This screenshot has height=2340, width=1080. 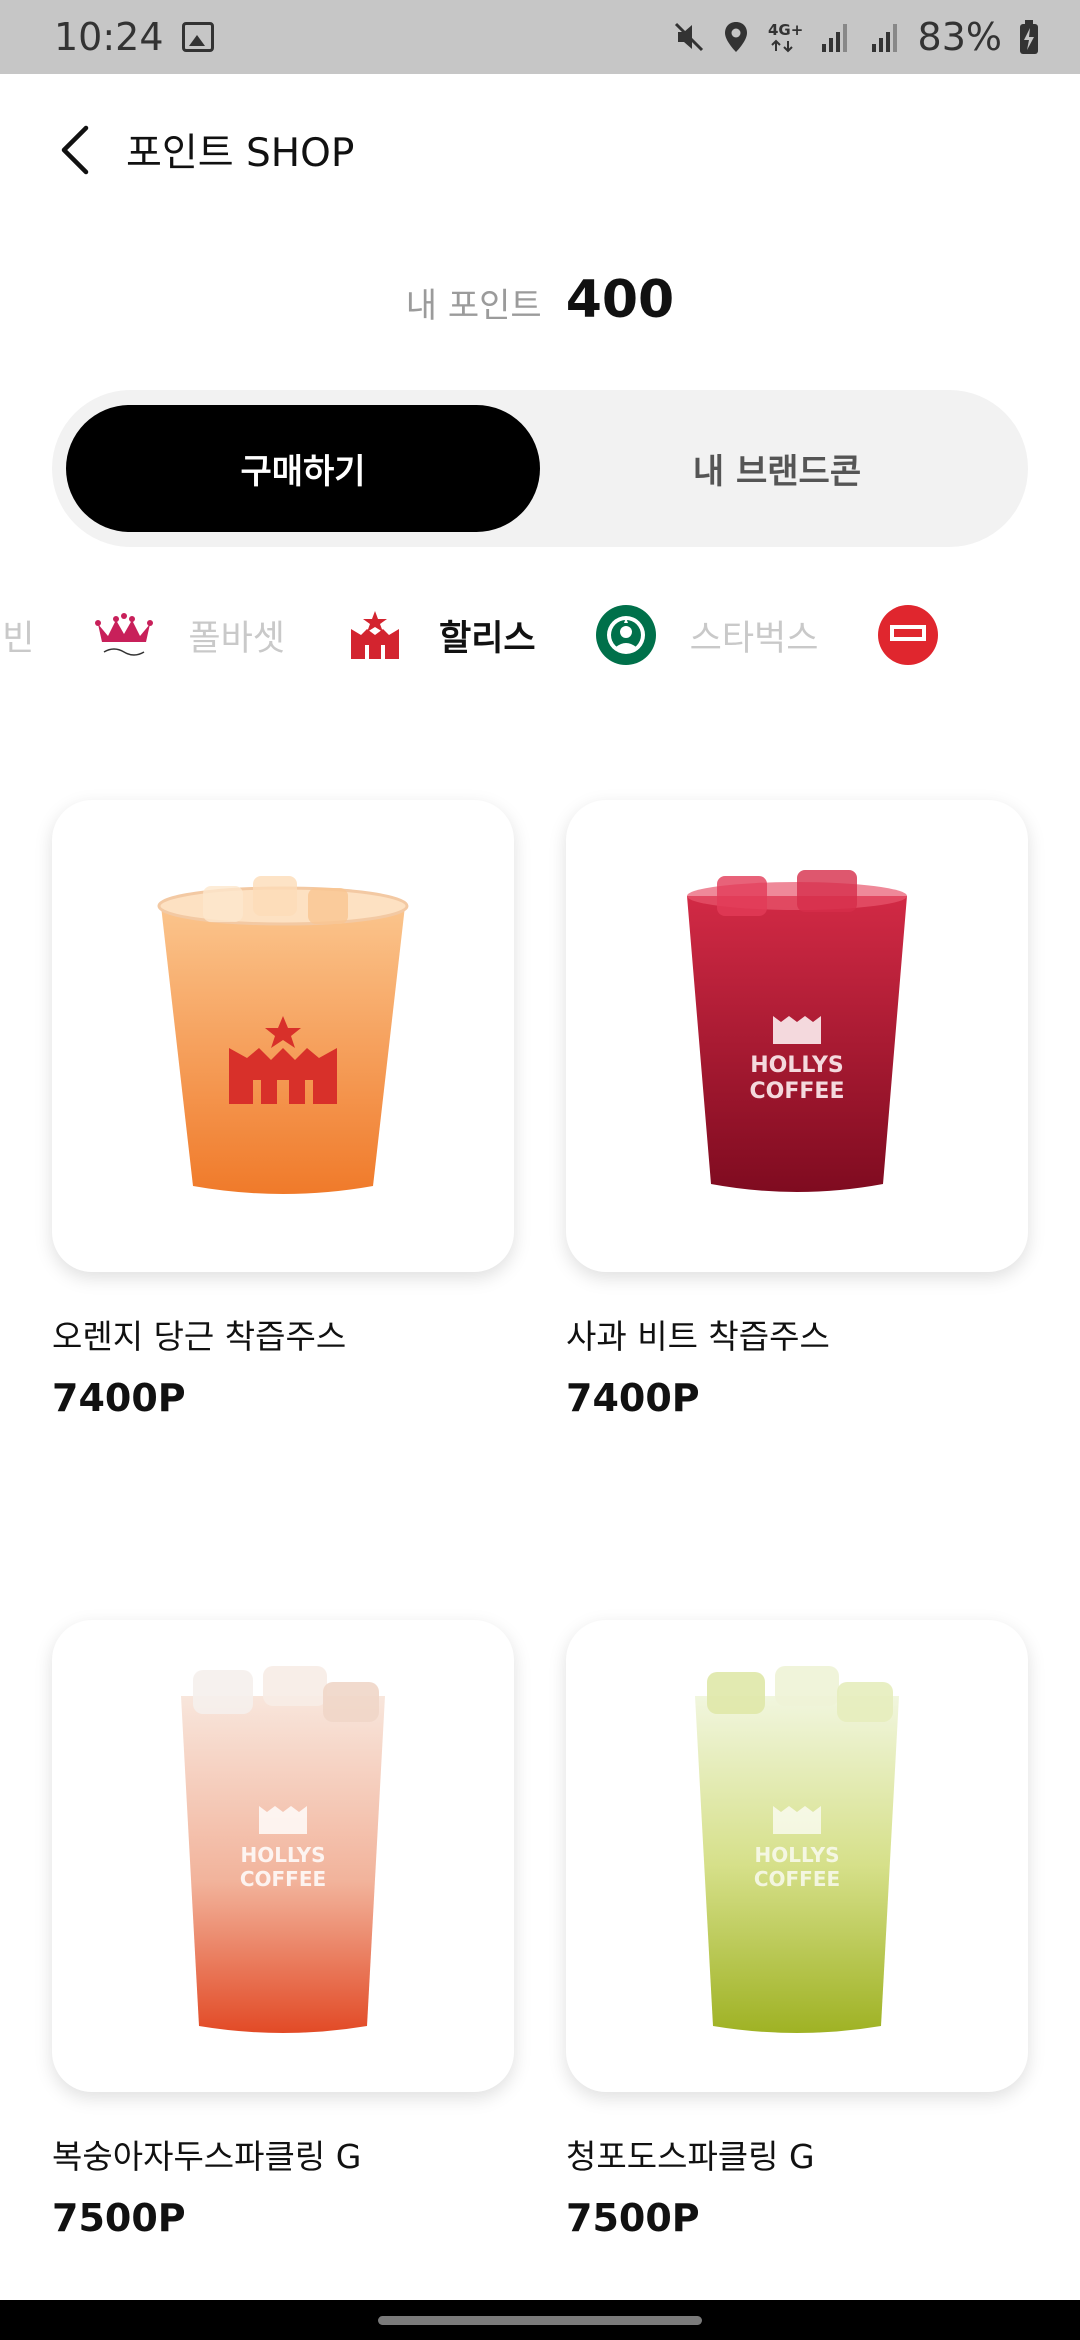 I want to click on status-time: 10:24, so click(x=109, y=37).